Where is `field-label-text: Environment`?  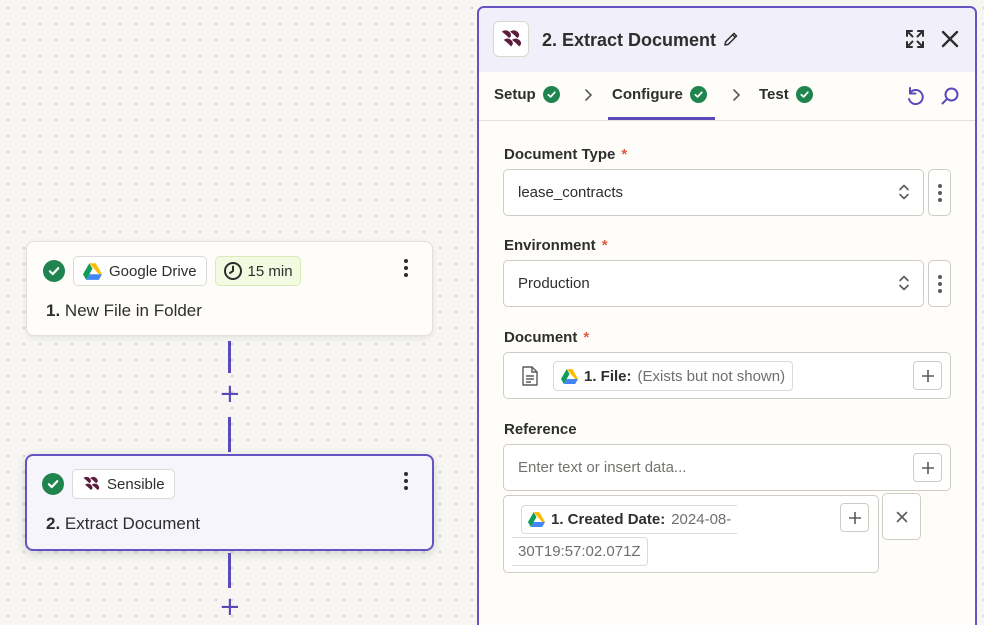 field-label-text: Environment is located at coordinates (550, 245).